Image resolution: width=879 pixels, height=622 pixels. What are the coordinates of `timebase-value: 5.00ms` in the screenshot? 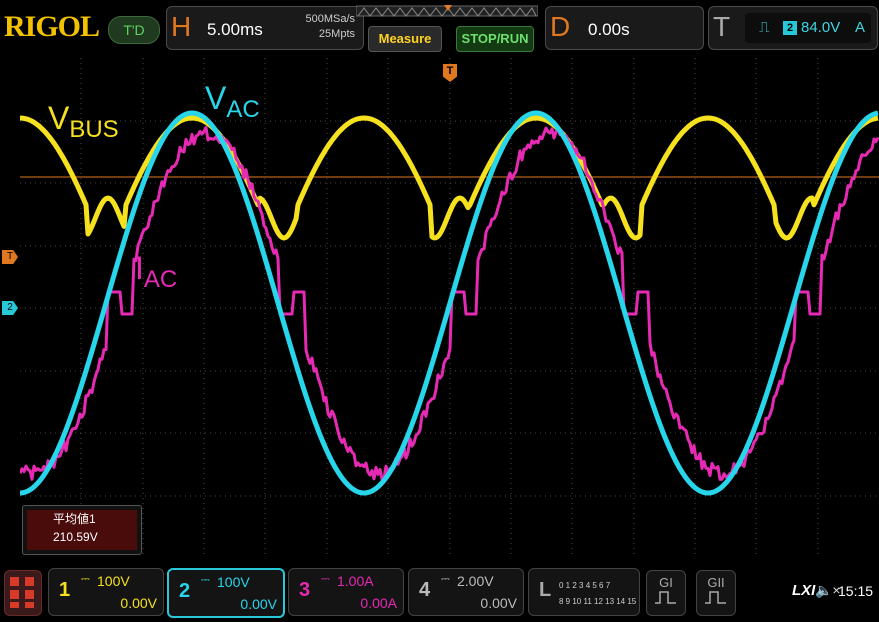 It's located at (235, 30).